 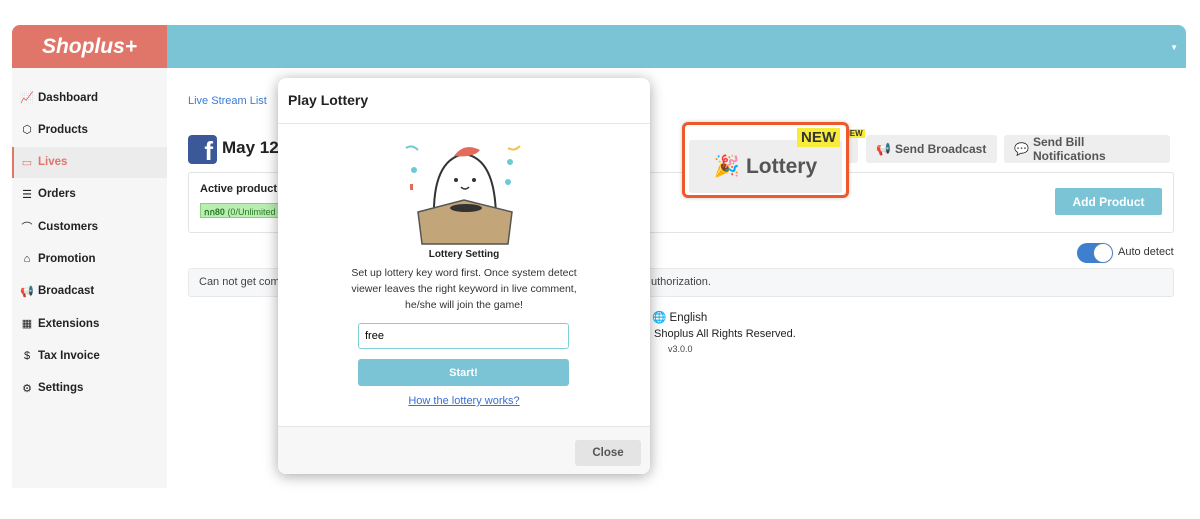 I want to click on modal-title: Play Lottery, so click(x=464, y=101).